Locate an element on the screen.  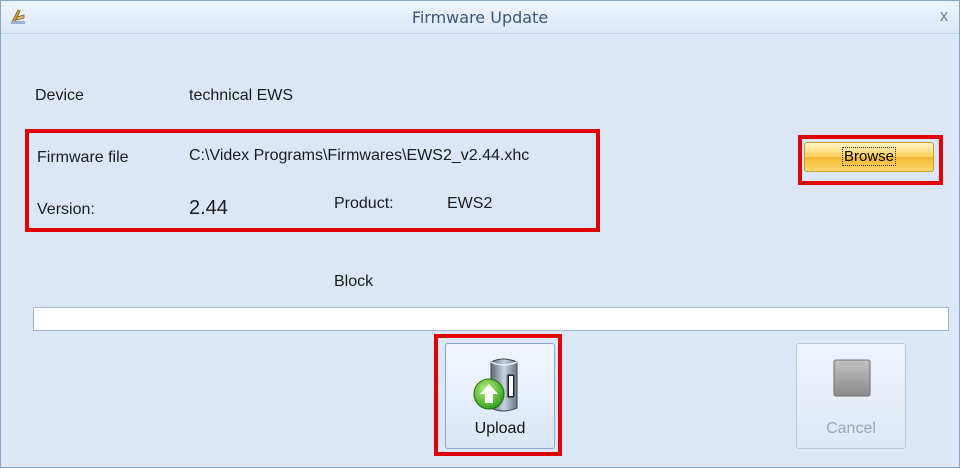
browse-button-label: Browse is located at coordinates (869, 156).